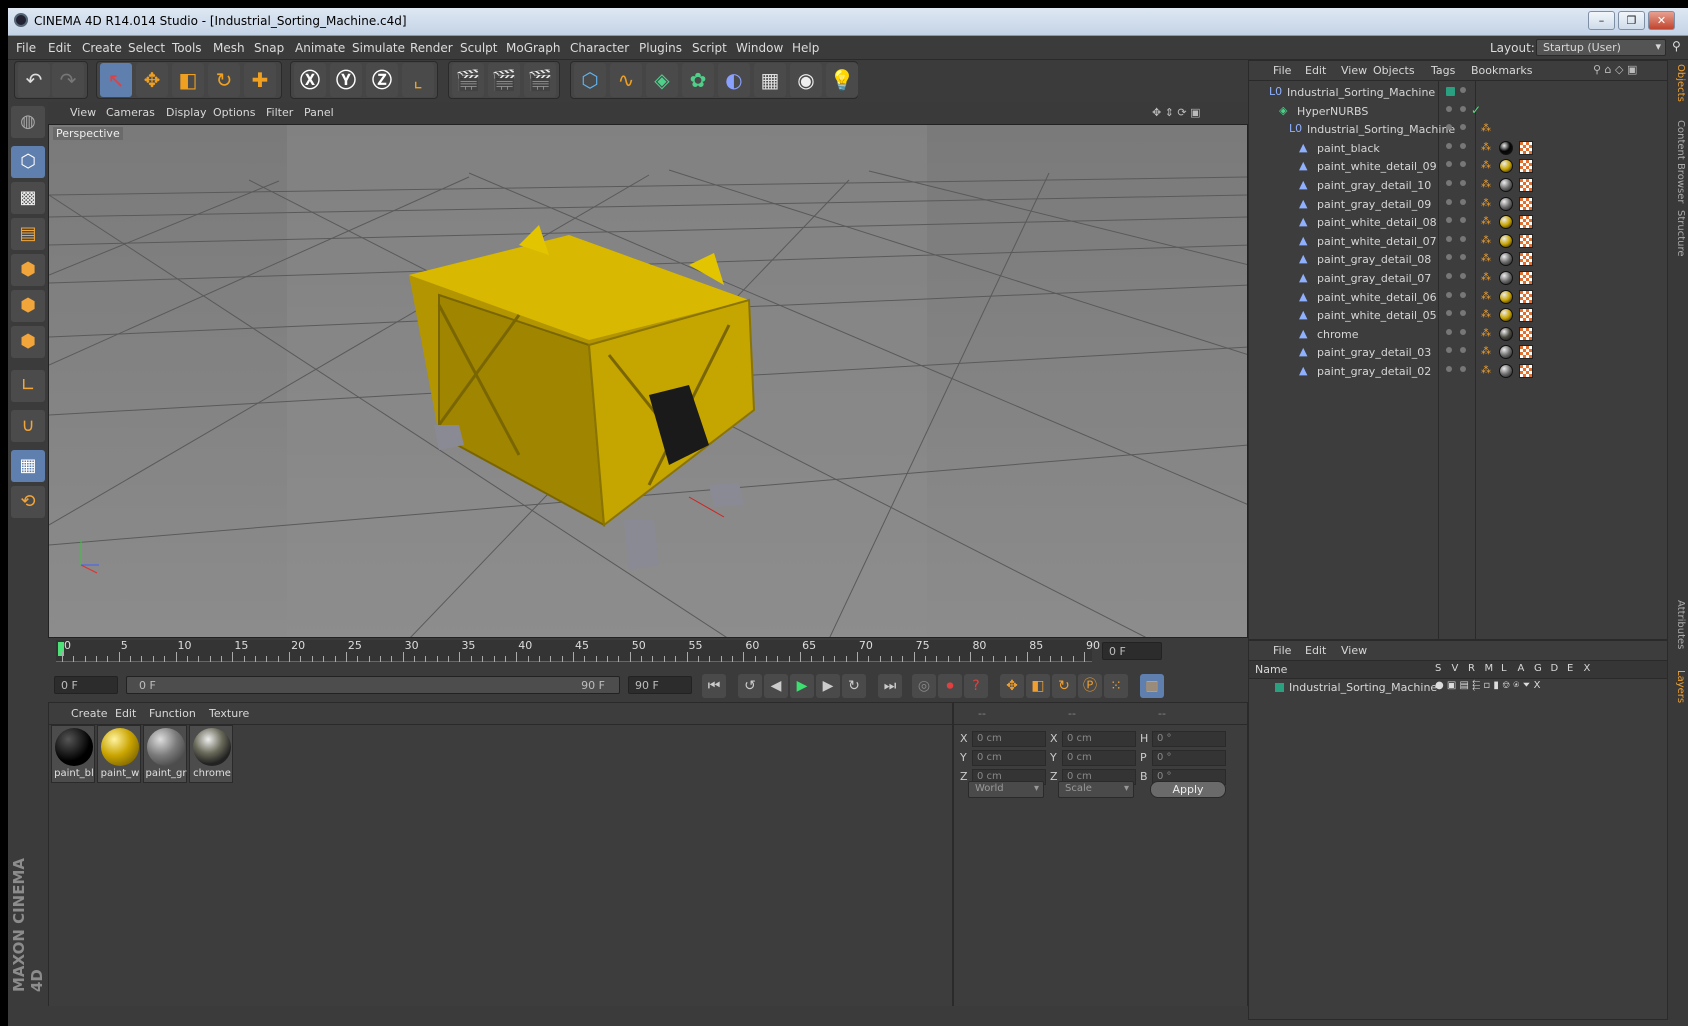 Image resolution: width=1688 pixels, height=1026 pixels. Describe the element at coordinates (224, 80) in the screenshot. I see `rotate-icon: ↻` at that location.